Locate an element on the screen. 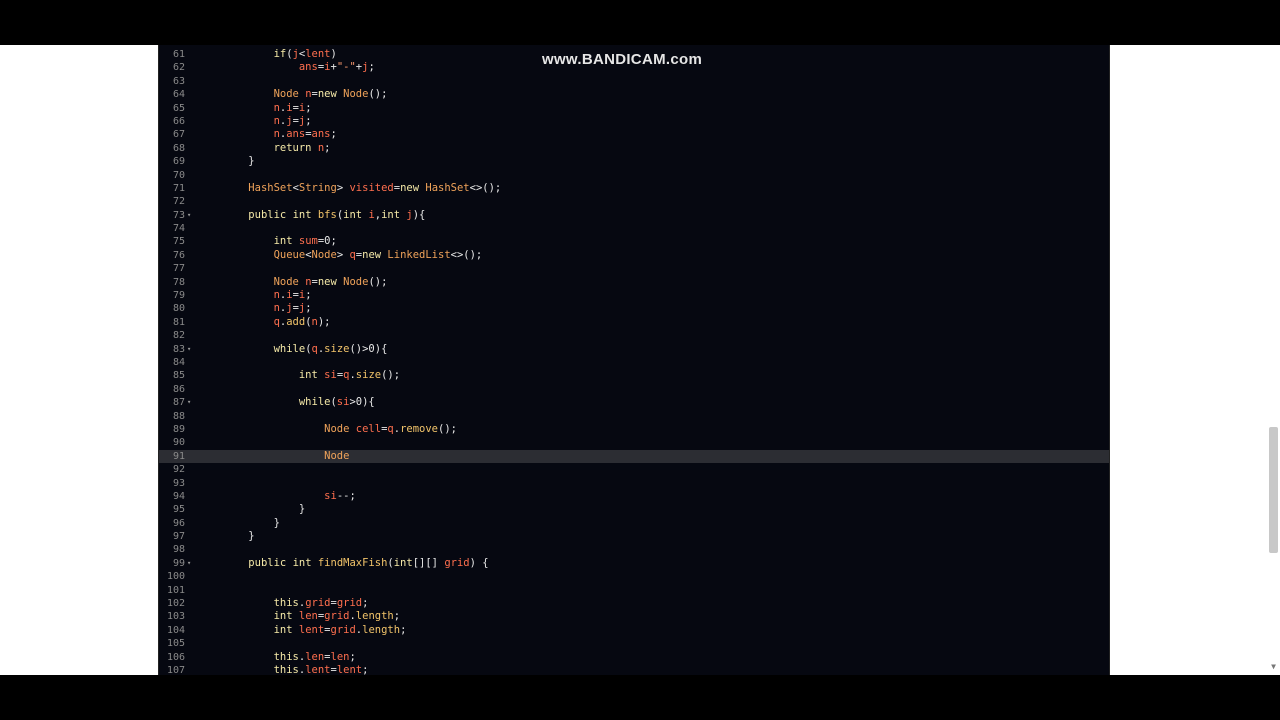 The width and height of the screenshot is (1280, 720). line-number: 85 is located at coordinates (178, 376).